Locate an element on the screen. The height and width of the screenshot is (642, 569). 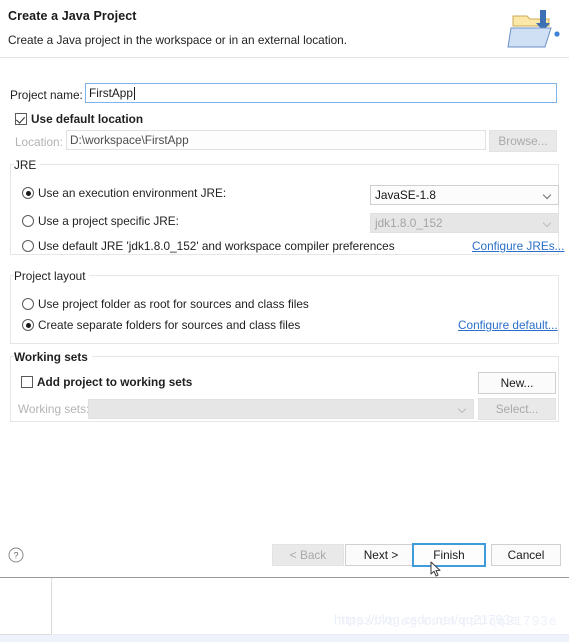
jre-group-label: JRE is located at coordinates (27, 165).